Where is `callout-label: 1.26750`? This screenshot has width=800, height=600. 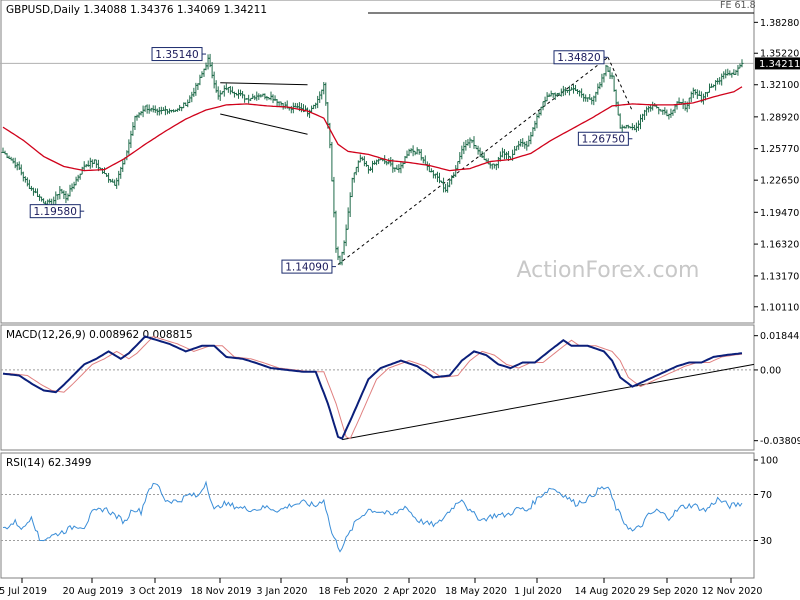 callout-label: 1.26750 is located at coordinates (603, 140).